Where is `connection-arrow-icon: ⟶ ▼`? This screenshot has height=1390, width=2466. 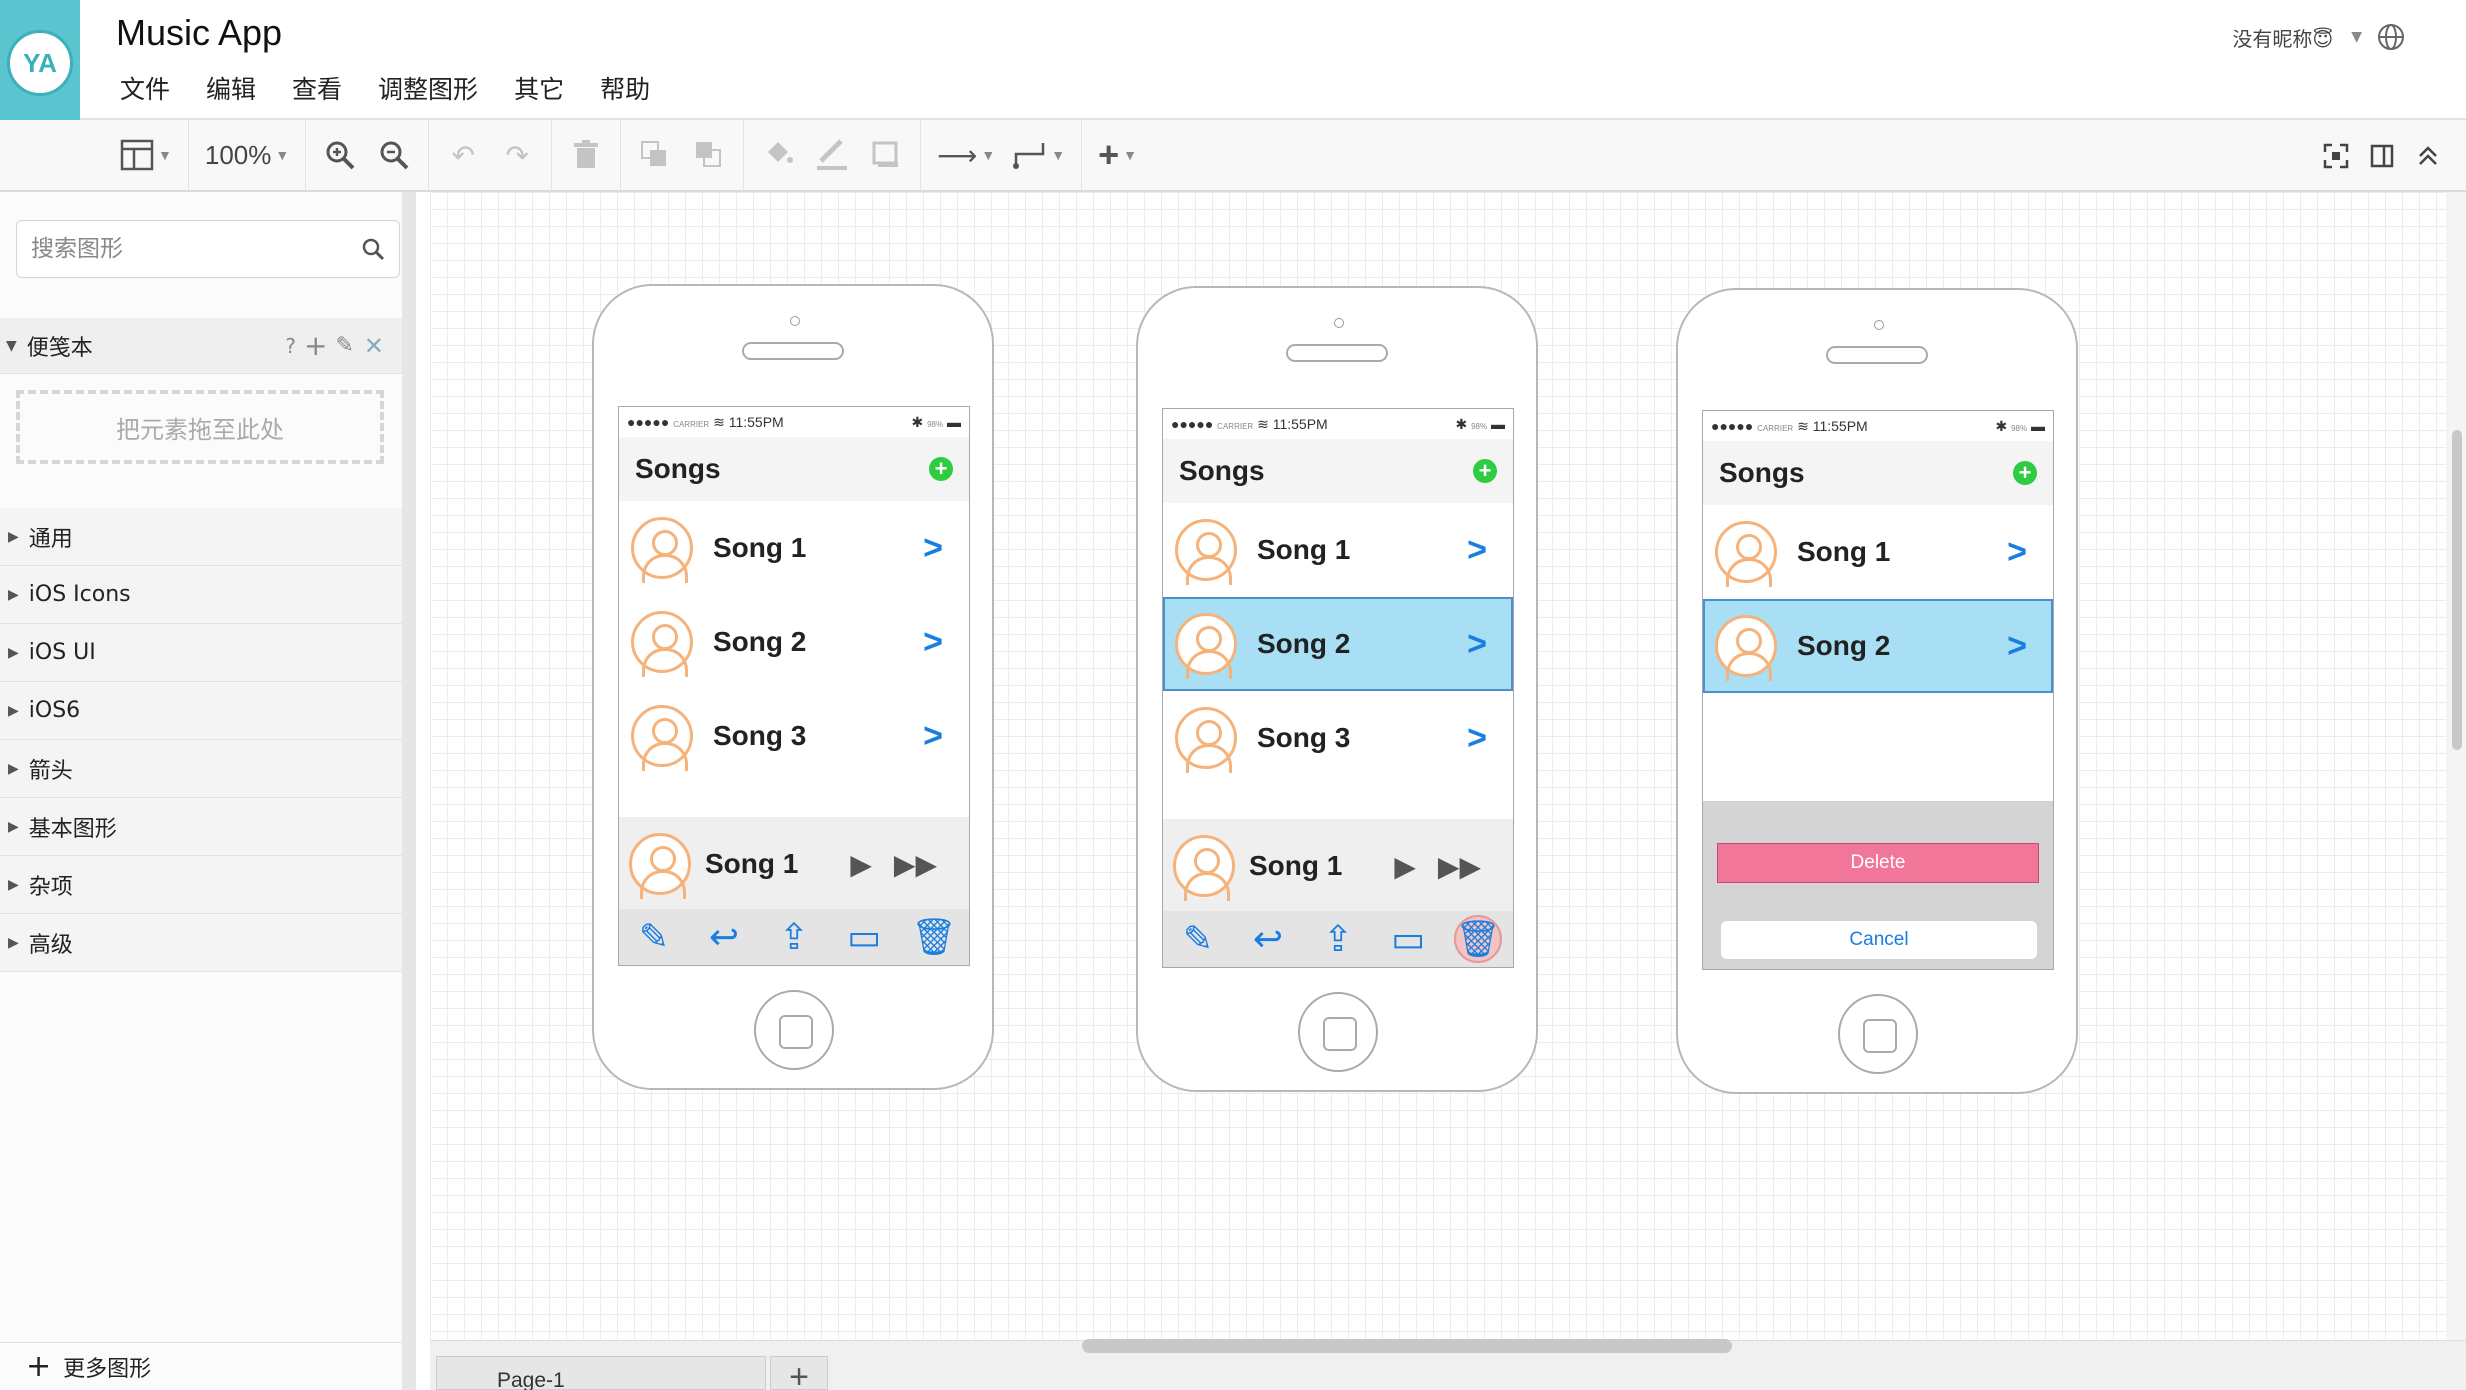 connection-arrow-icon: ⟶ ▼ is located at coordinates (966, 155).